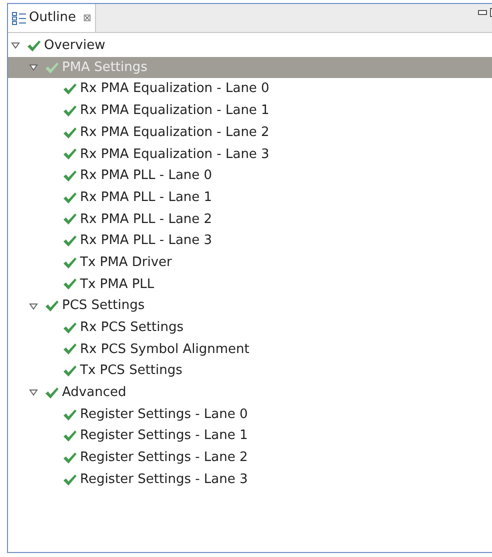 This screenshot has height=557, width=492. What do you see at coordinates (175, 111) in the screenshot?
I see `item-label: Rx PMA Equalization - Lane 1` at bounding box center [175, 111].